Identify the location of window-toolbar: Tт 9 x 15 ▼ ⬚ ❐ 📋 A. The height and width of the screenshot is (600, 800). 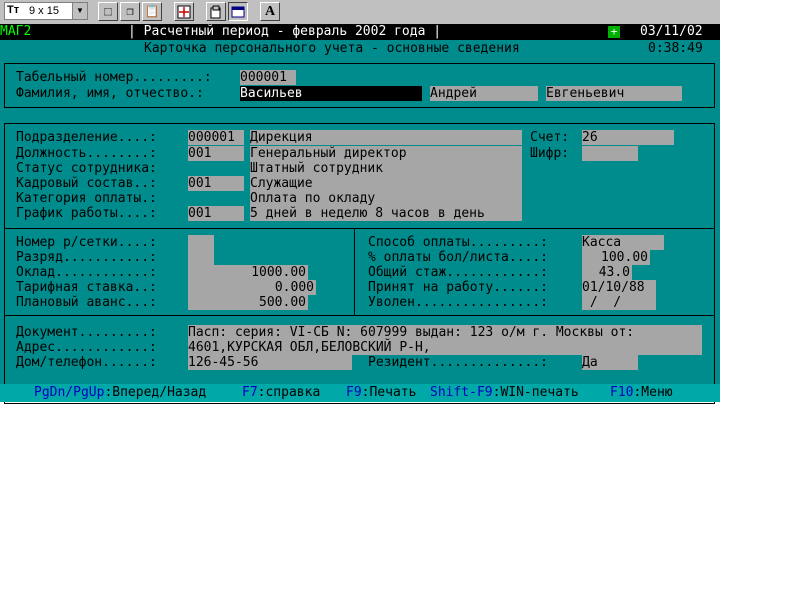
(360, 12).